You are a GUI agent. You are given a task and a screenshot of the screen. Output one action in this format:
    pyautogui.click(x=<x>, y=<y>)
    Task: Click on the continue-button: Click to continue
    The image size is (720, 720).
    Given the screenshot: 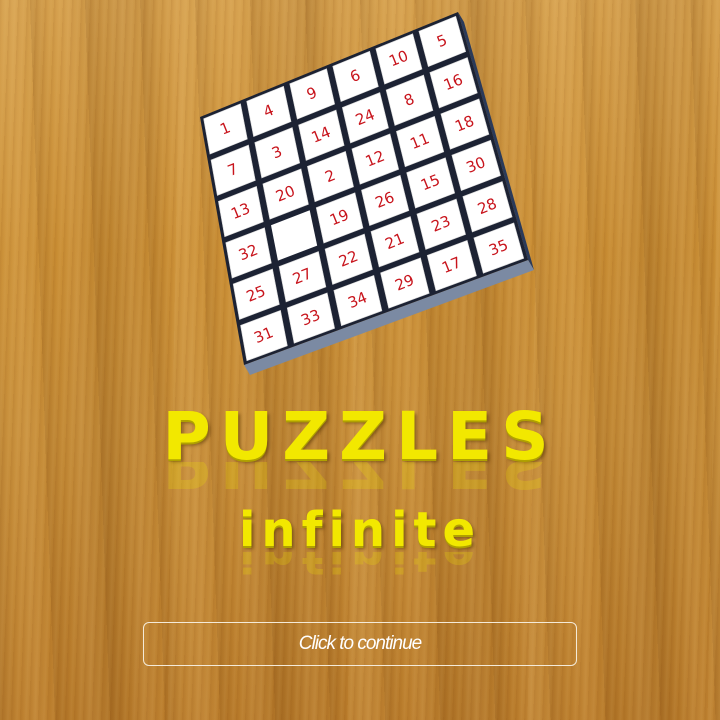 What is the action you would take?
    pyautogui.click(x=360, y=644)
    